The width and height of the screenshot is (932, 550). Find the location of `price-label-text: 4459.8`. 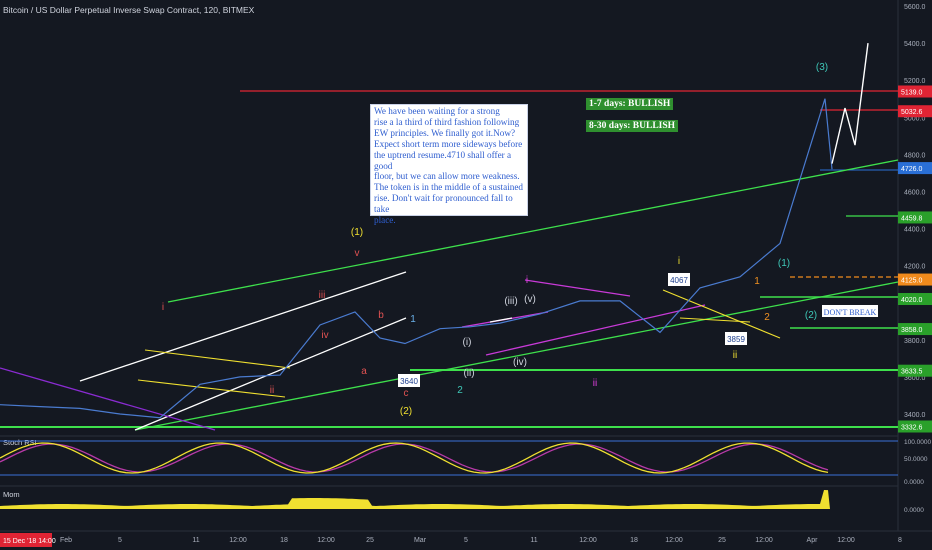

price-label-text: 4459.8 is located at coordinates (912, 218).